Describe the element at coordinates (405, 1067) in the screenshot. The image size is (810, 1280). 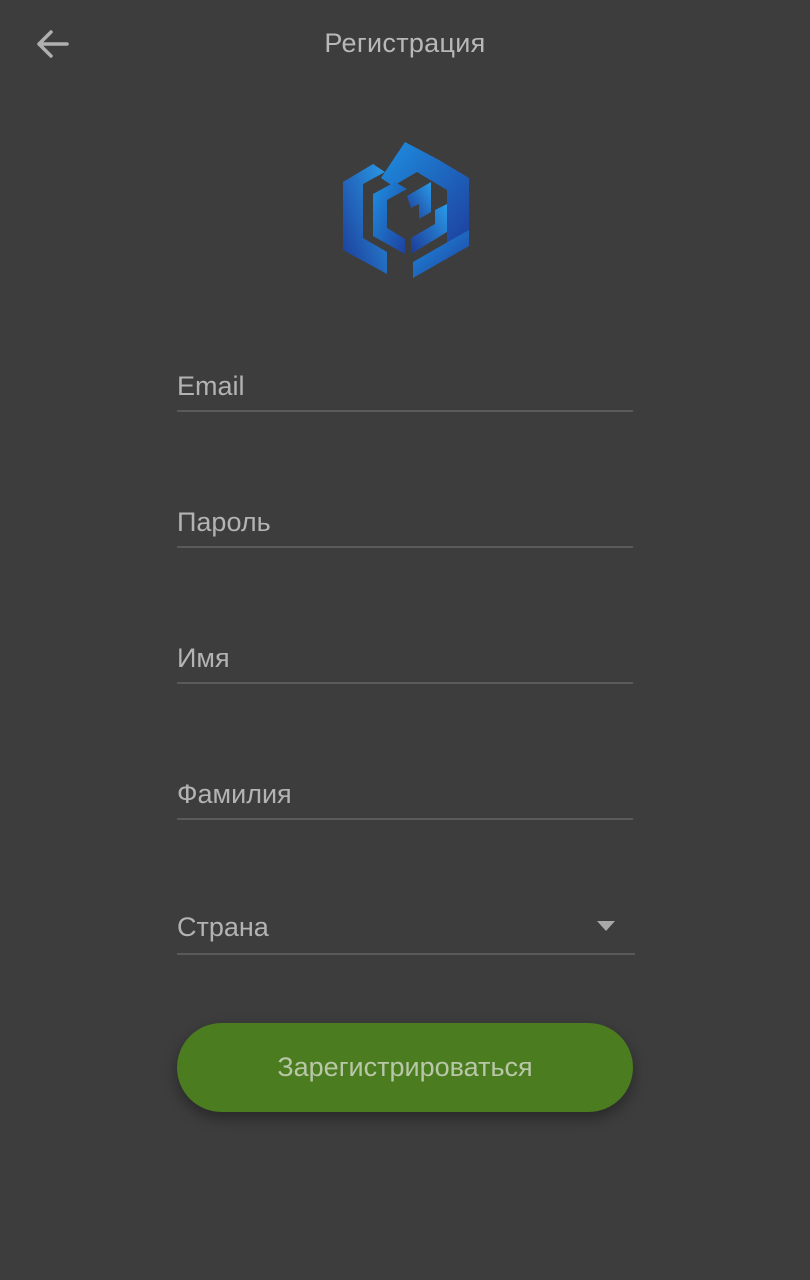
I see `register-button: Зарегистрироваться` at that location.